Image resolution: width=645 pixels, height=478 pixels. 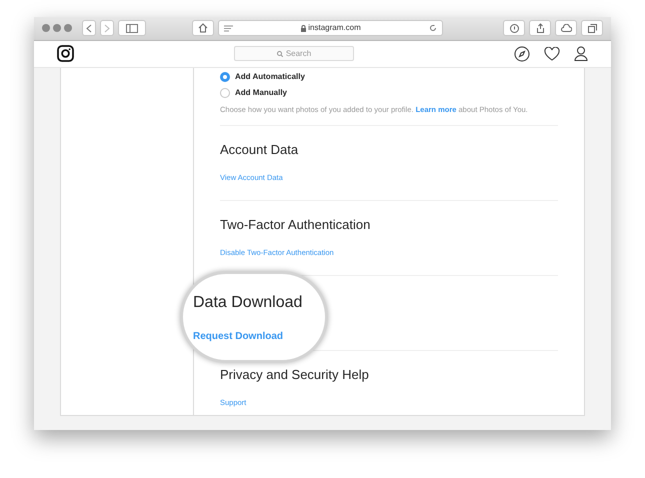 I want to click on sidebar-button, so click(x=132, y=28).